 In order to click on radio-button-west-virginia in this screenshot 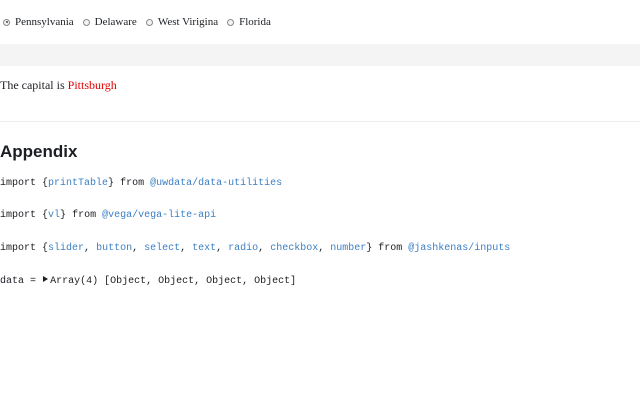, I will do `click(149, 22)`.